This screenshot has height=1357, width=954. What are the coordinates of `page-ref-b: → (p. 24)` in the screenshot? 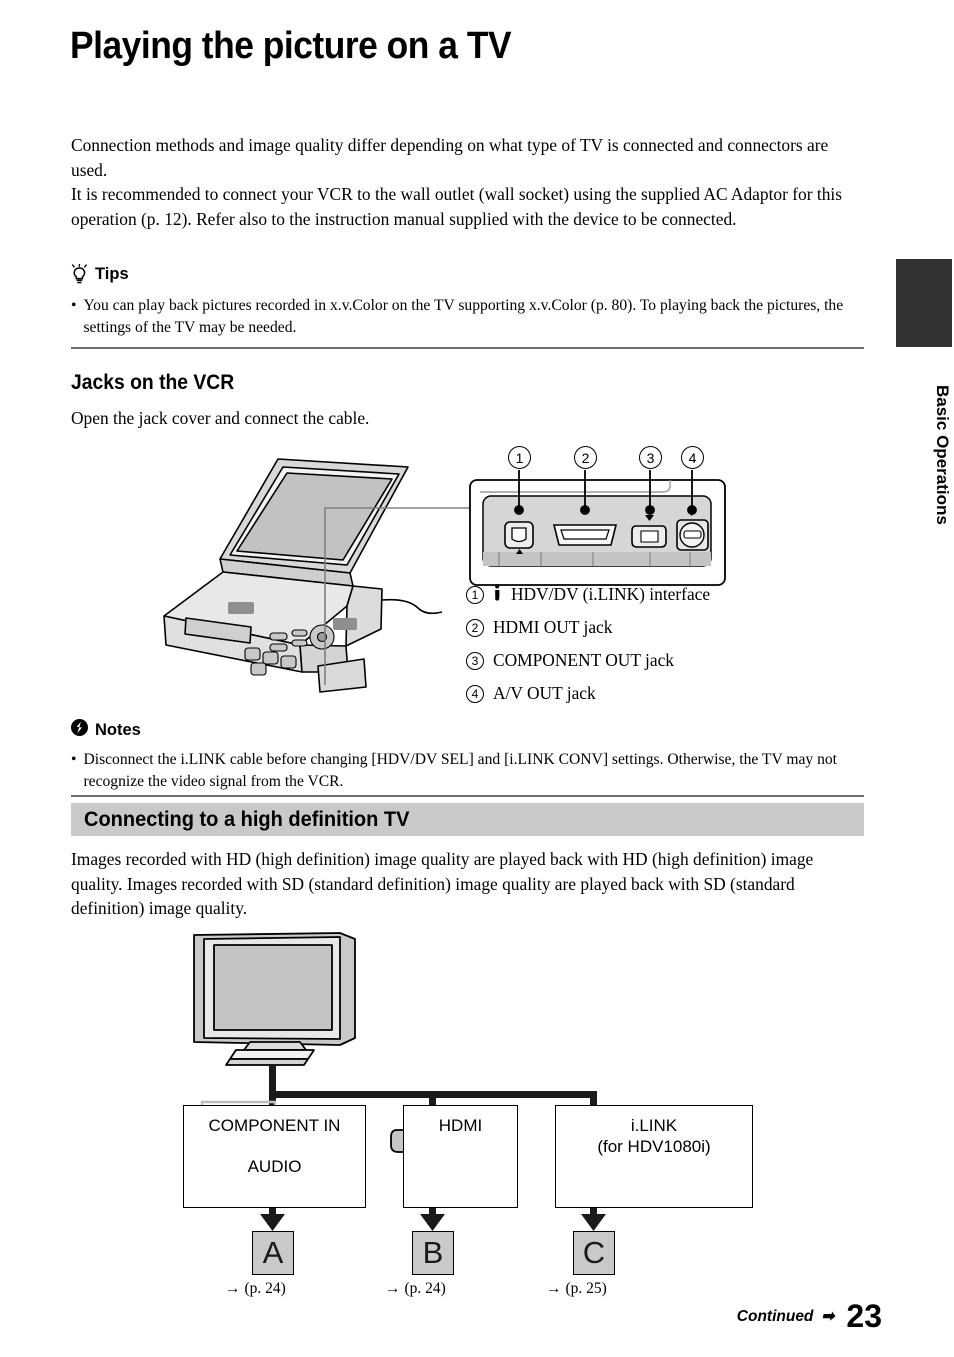 It's located at (415, 1289).